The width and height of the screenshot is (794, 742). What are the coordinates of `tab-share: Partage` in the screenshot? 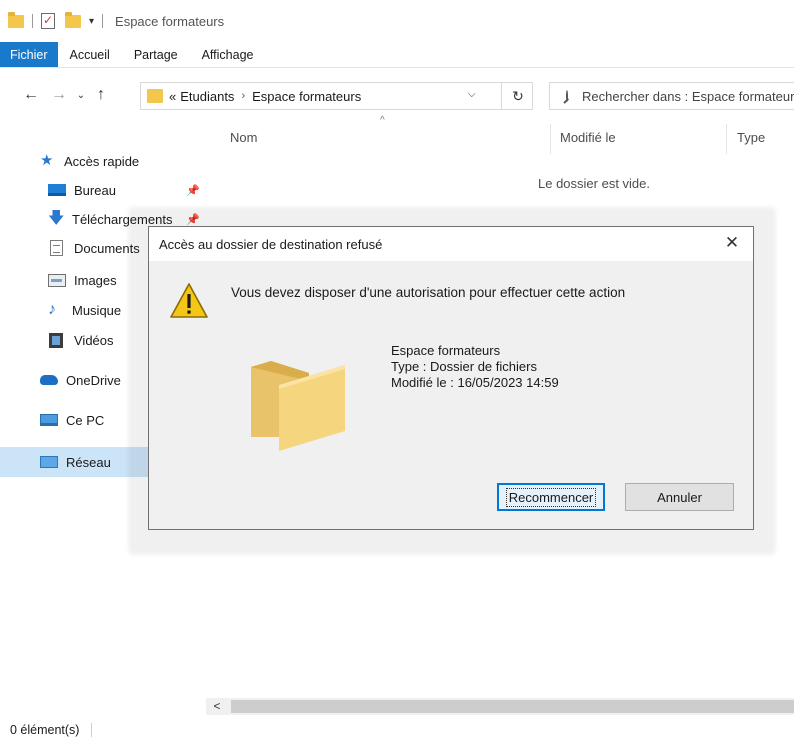 It's located at (156, 54).